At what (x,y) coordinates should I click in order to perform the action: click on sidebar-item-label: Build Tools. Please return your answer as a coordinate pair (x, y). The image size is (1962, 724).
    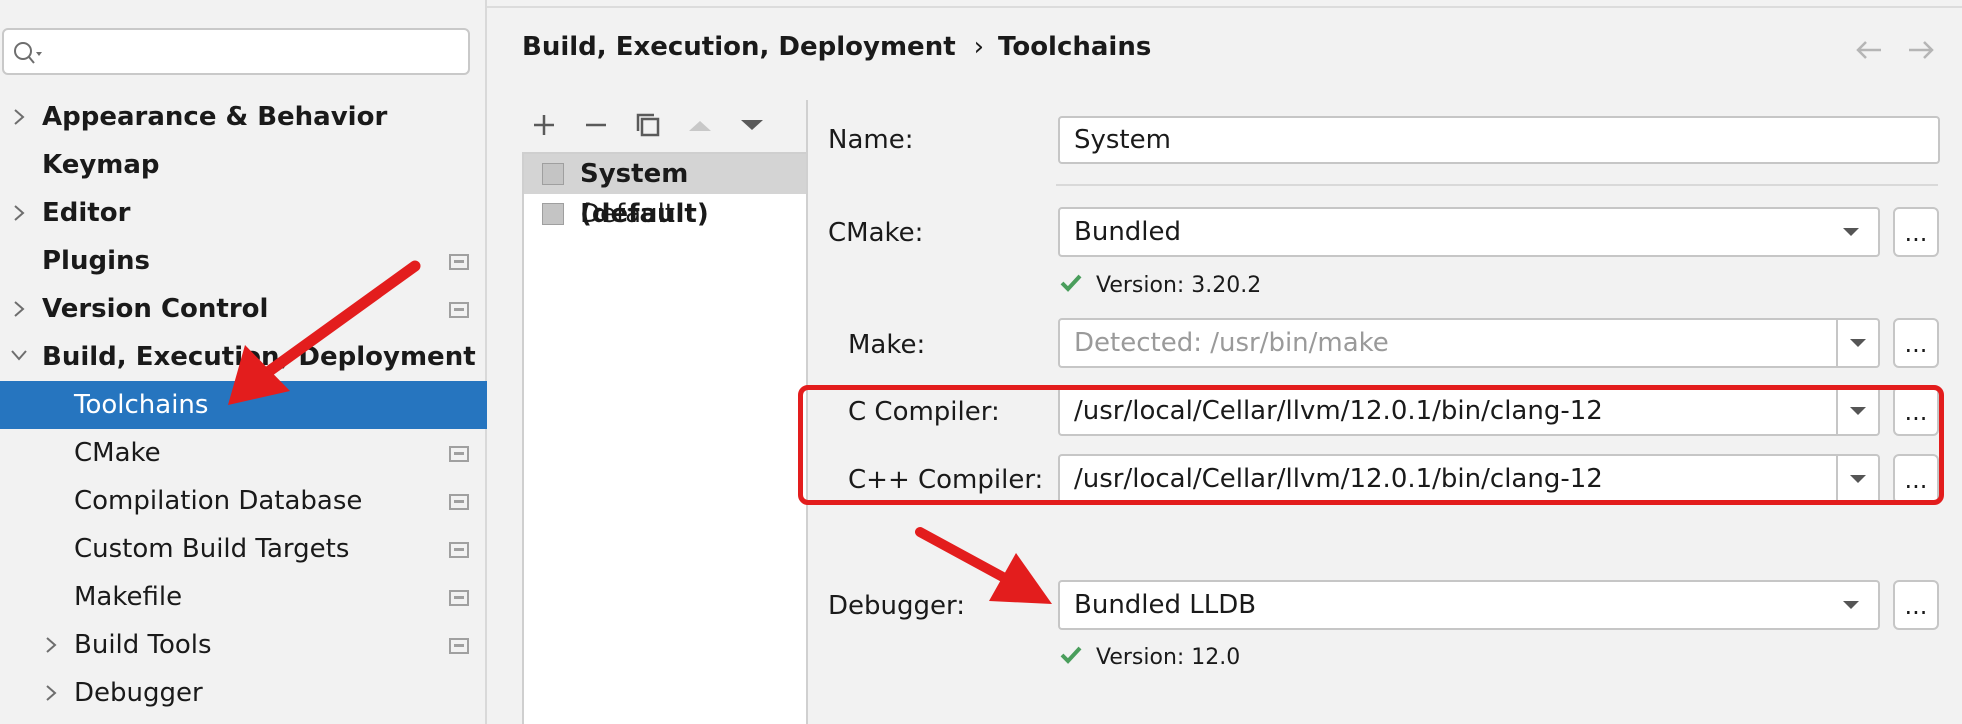
    Looking at the image, I should click on (143, 645).